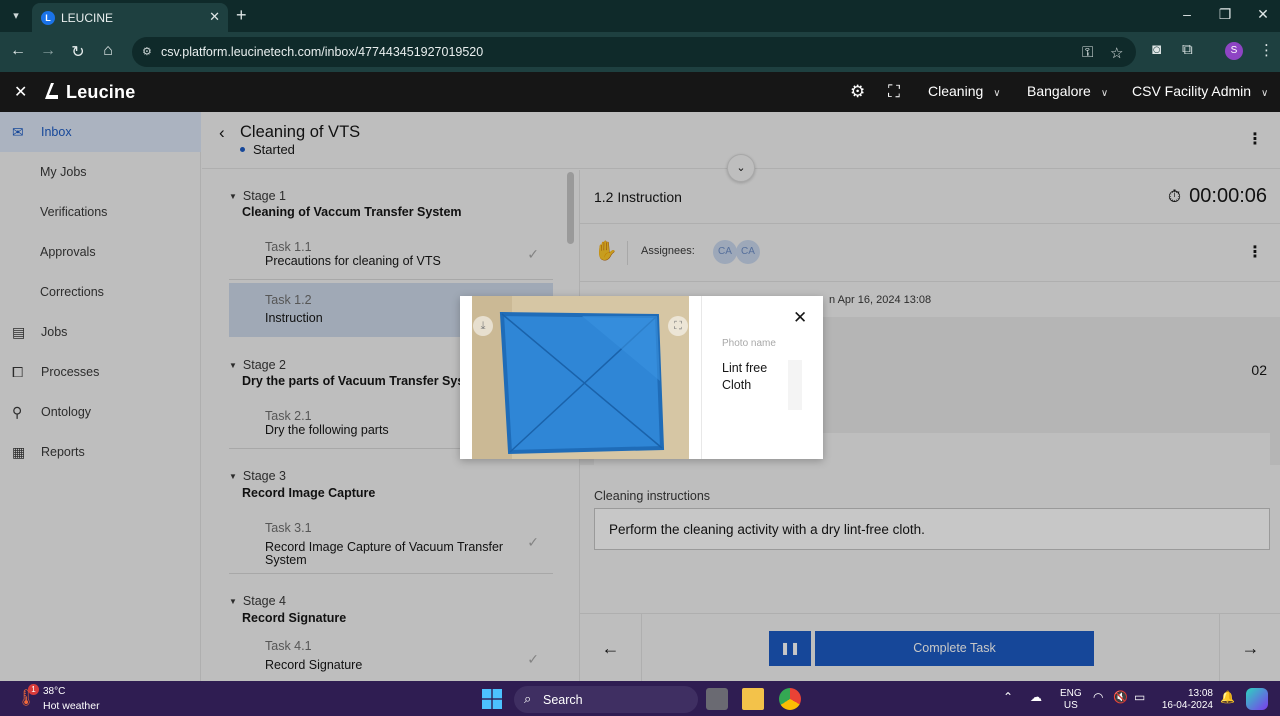 The width and height of the screenshot is (1280, 716). I want to click on copilot-icon, so click(1257, 699).